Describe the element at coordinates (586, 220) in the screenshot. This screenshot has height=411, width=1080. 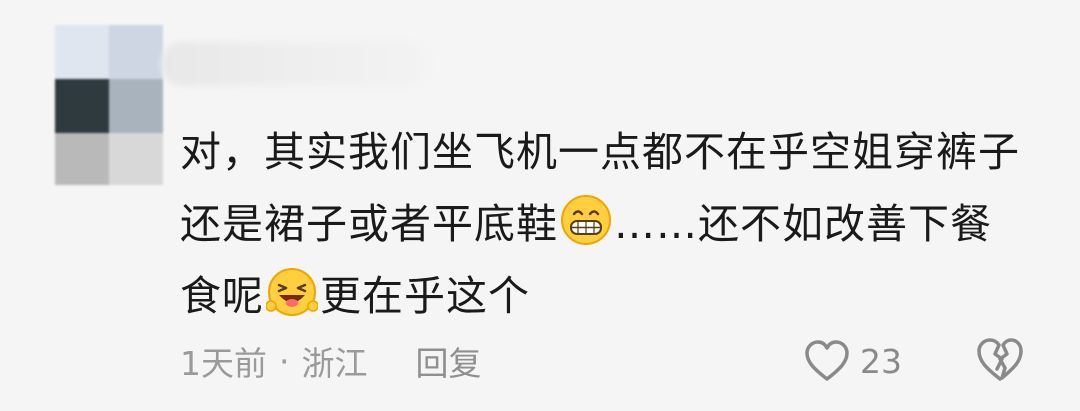
I see `grinning-face-emoji` at that location.